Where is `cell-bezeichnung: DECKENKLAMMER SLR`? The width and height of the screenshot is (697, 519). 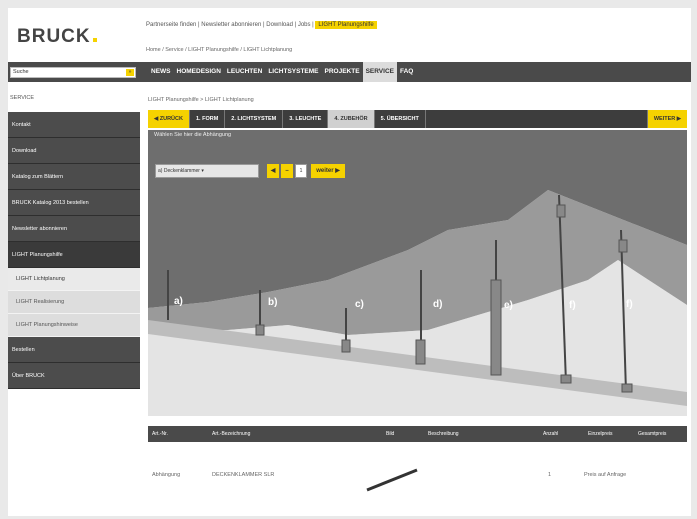
cell-bezeichnung: DECKENKLAMMER SLR is located at coordinates (243, 475).